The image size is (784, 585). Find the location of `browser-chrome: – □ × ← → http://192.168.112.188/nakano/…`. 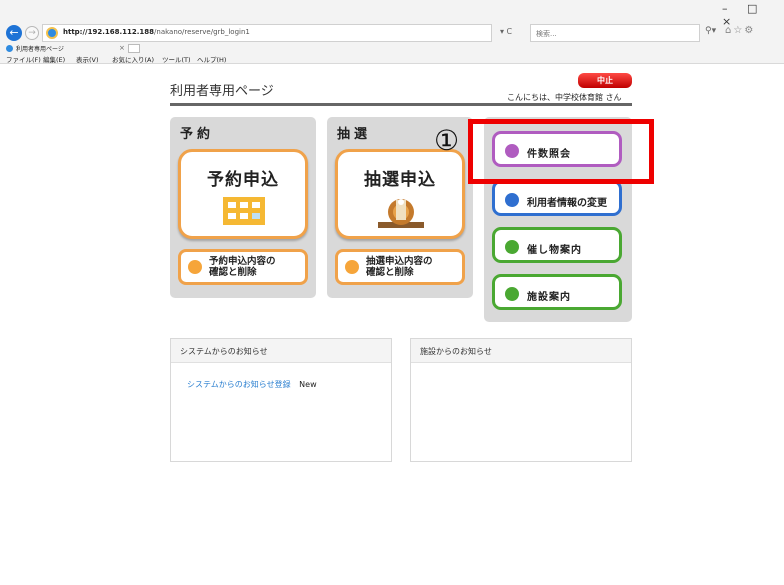

browser-chrome: – □ × ← → http://192.168.112.188/nakano/… is located at coordinates (392, 32).